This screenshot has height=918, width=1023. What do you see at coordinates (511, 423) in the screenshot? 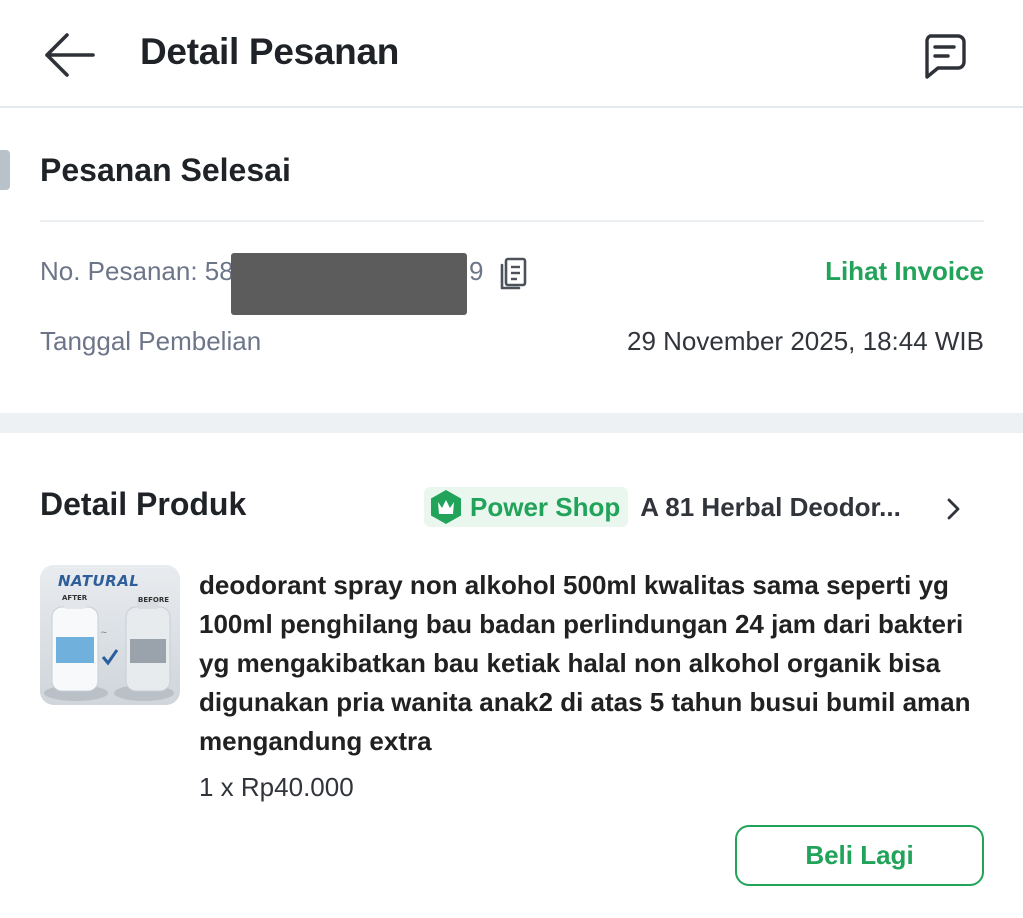
I see `section-separator` at bounding box center [511, 423].